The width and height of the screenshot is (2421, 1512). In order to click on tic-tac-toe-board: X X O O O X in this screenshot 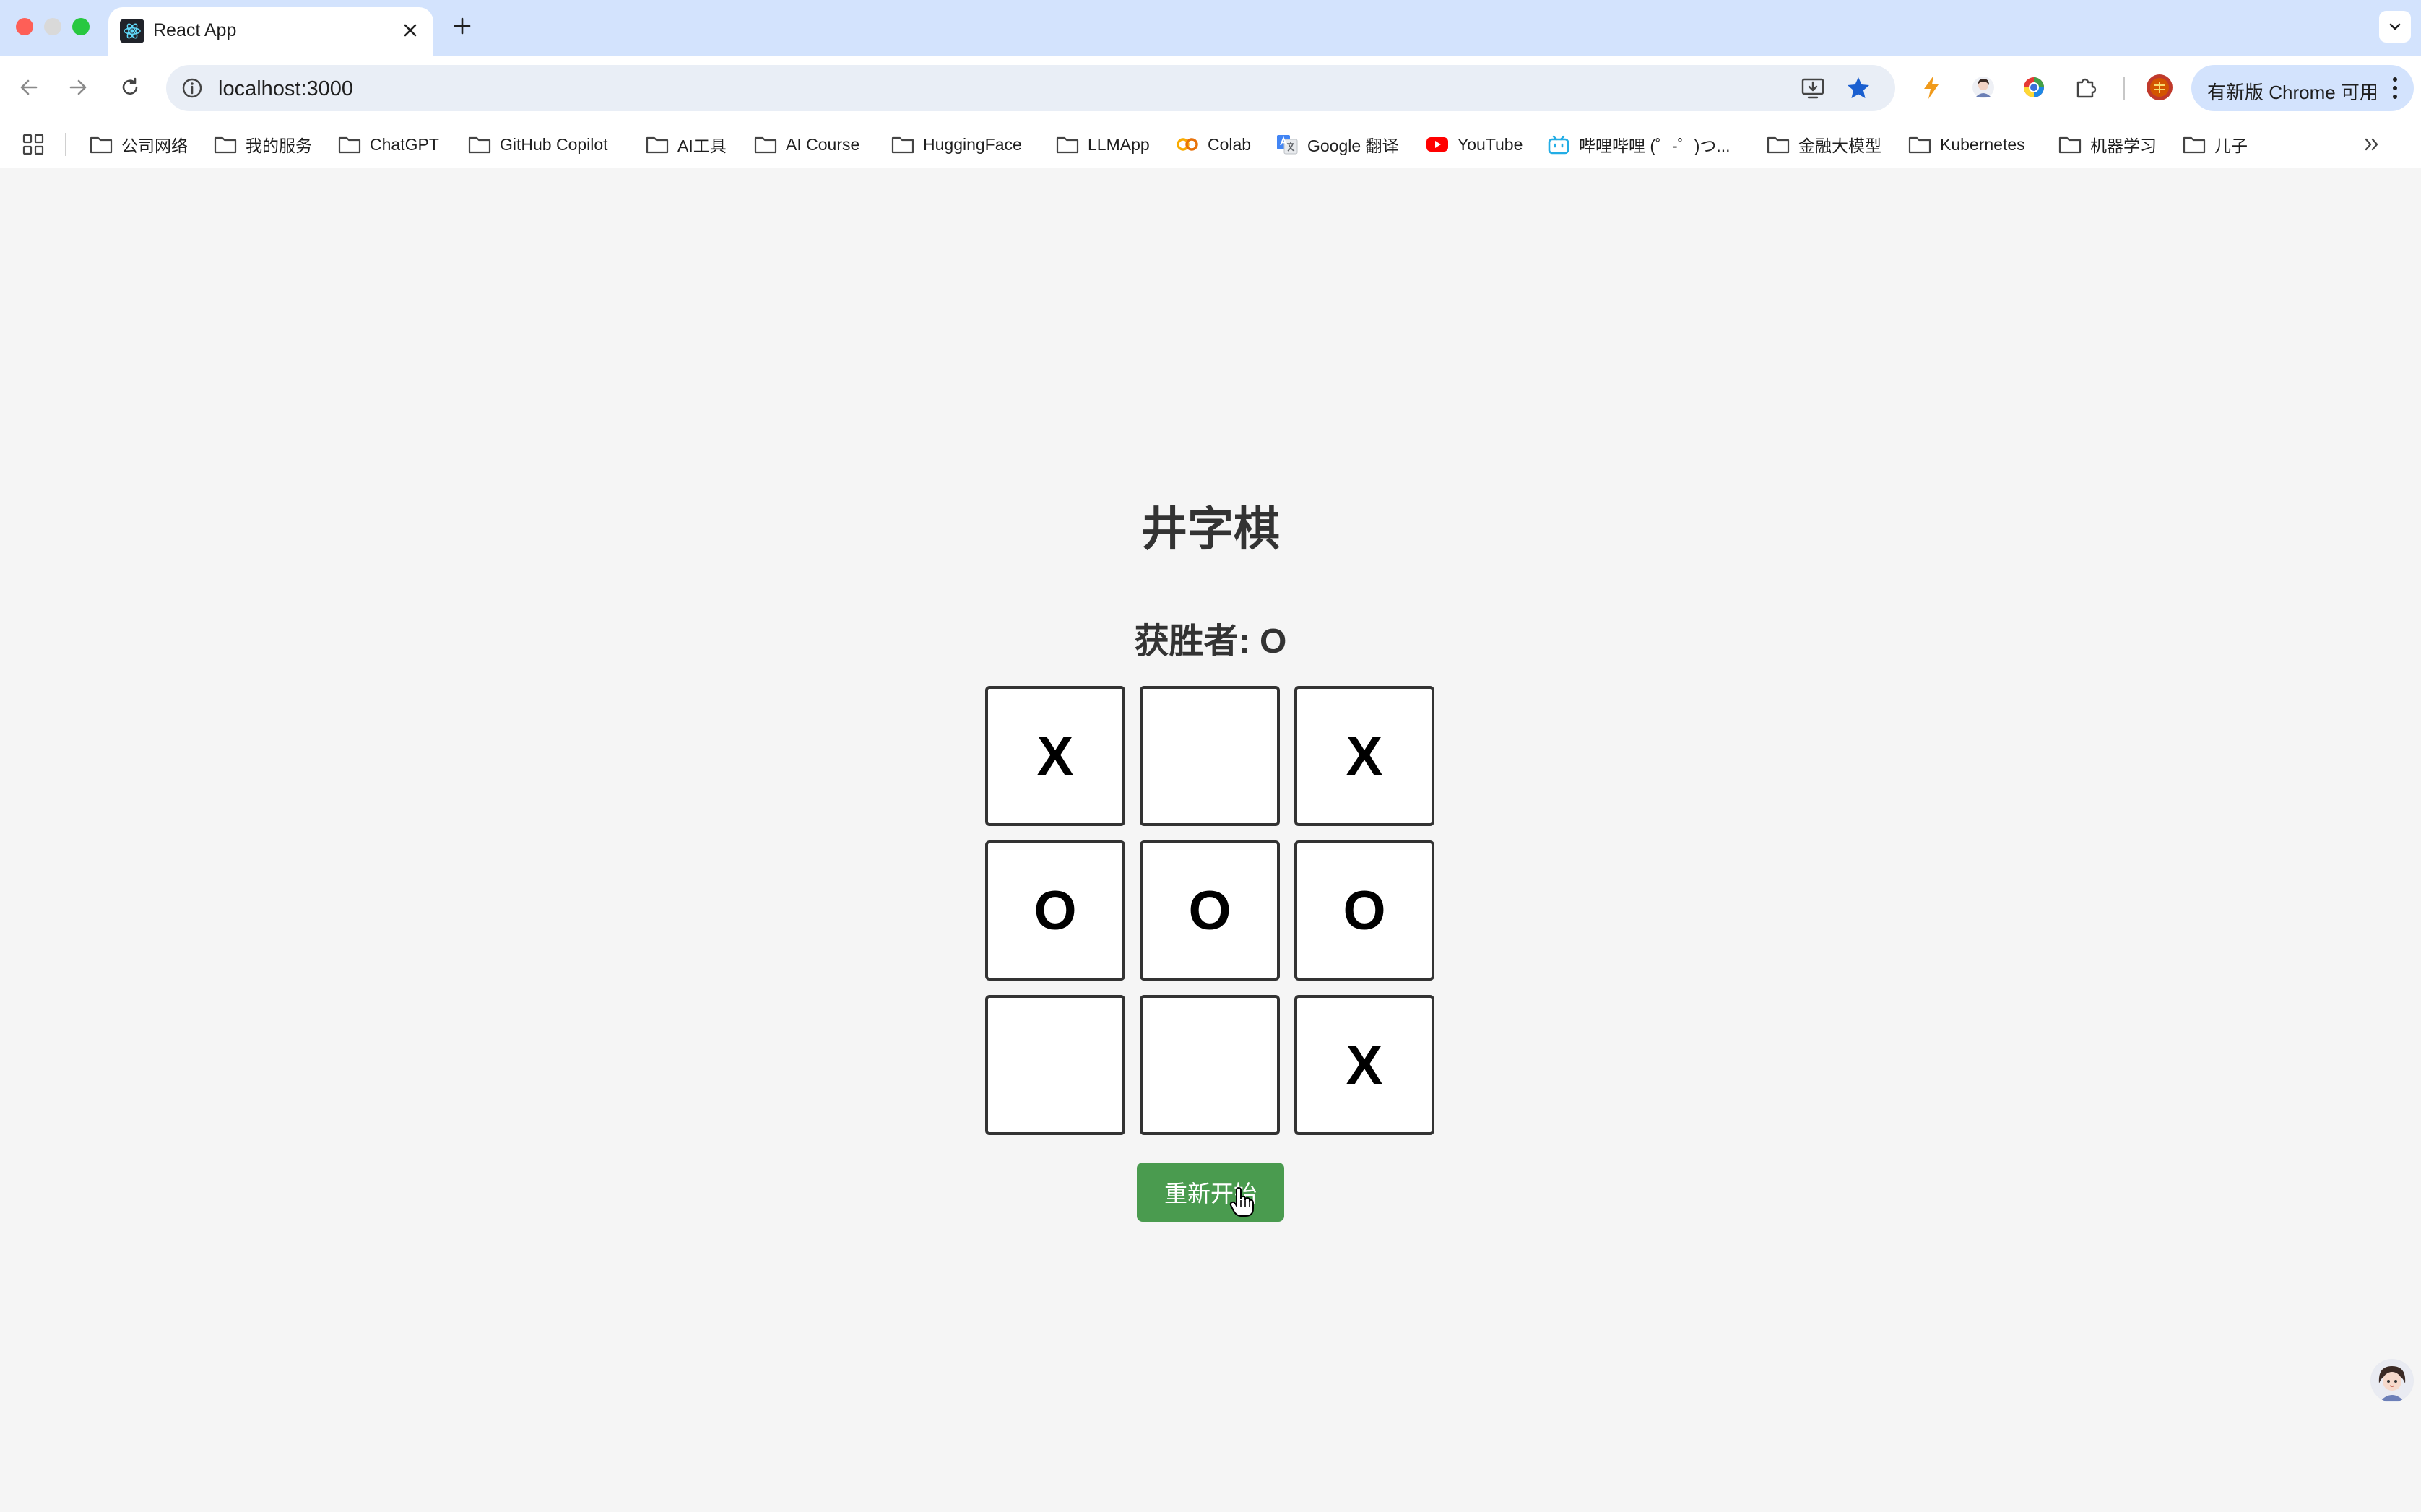, I will do `click(1210, 911)`.